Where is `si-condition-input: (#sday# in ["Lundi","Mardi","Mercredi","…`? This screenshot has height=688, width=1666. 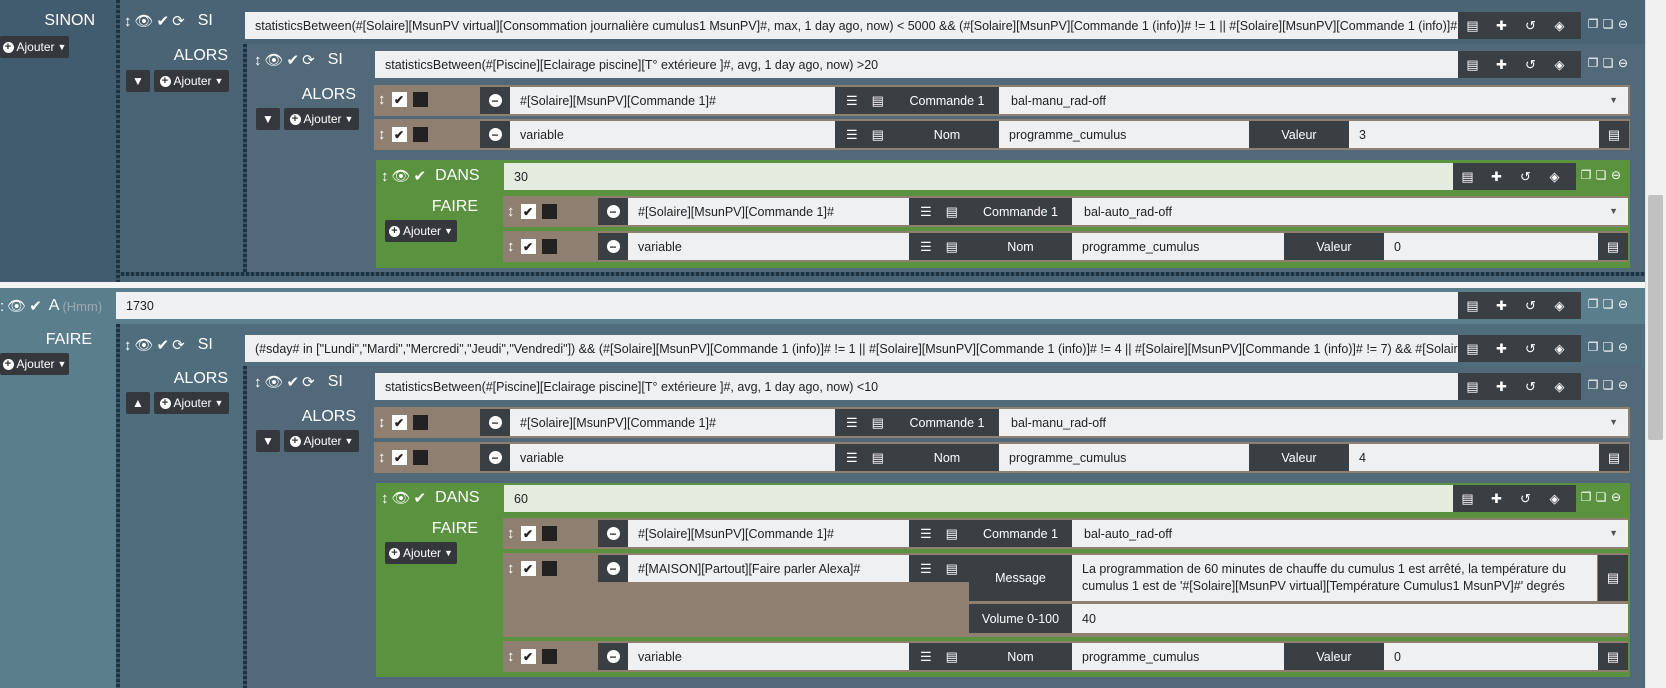
si-condition-input: (#sday# in ["Lundi","Mardi","Mercredi","… is located at coordinates (851, 348).